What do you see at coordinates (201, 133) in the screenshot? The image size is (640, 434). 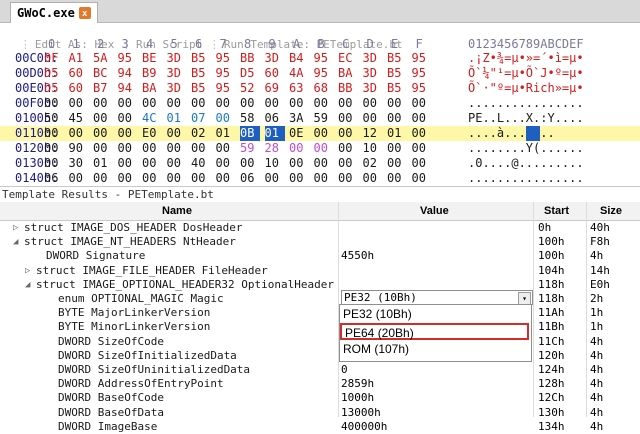 I see `hex-byte: 02` at bounding box center [201, 133].